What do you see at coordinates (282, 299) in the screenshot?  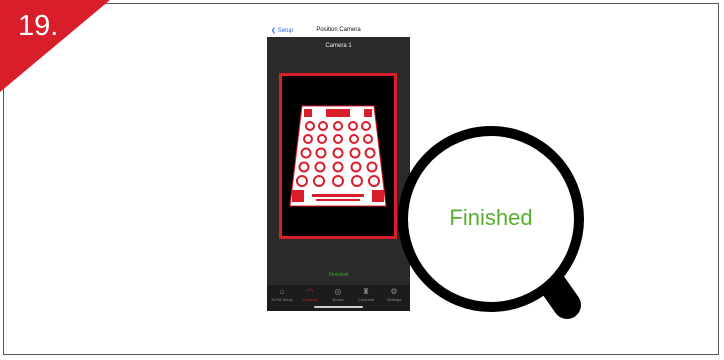 I see `tab-label: XLR8 Setup` at bounding box center [282, 299].